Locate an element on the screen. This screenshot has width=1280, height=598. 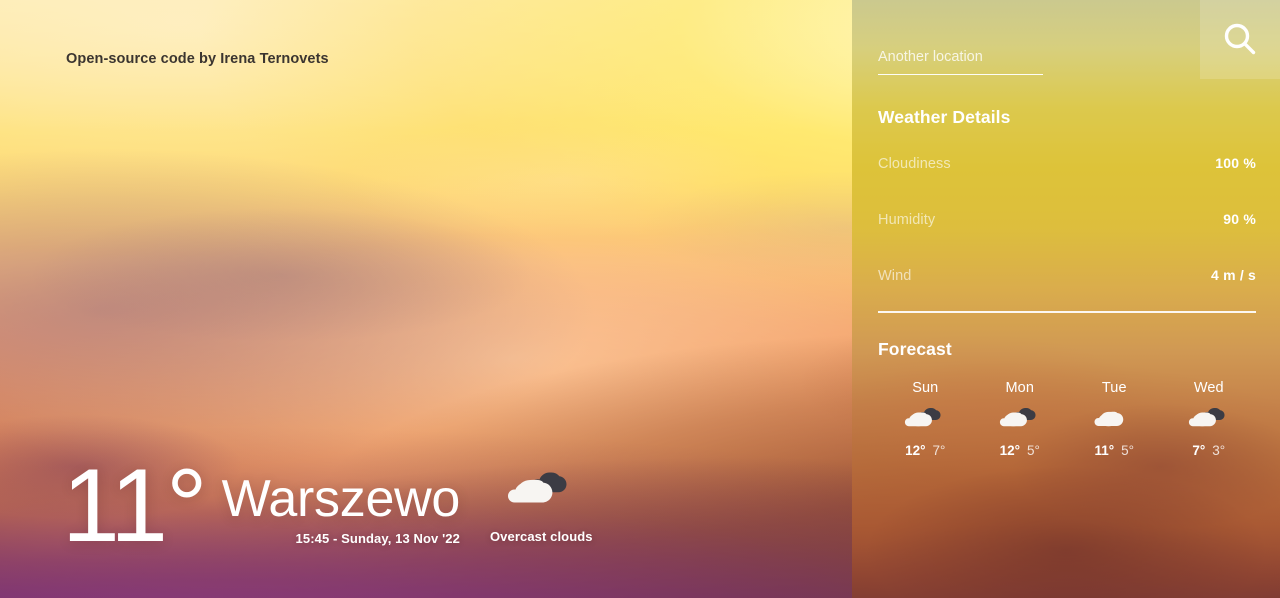
forecast-low: 7° is located at coordinates (939, 450).